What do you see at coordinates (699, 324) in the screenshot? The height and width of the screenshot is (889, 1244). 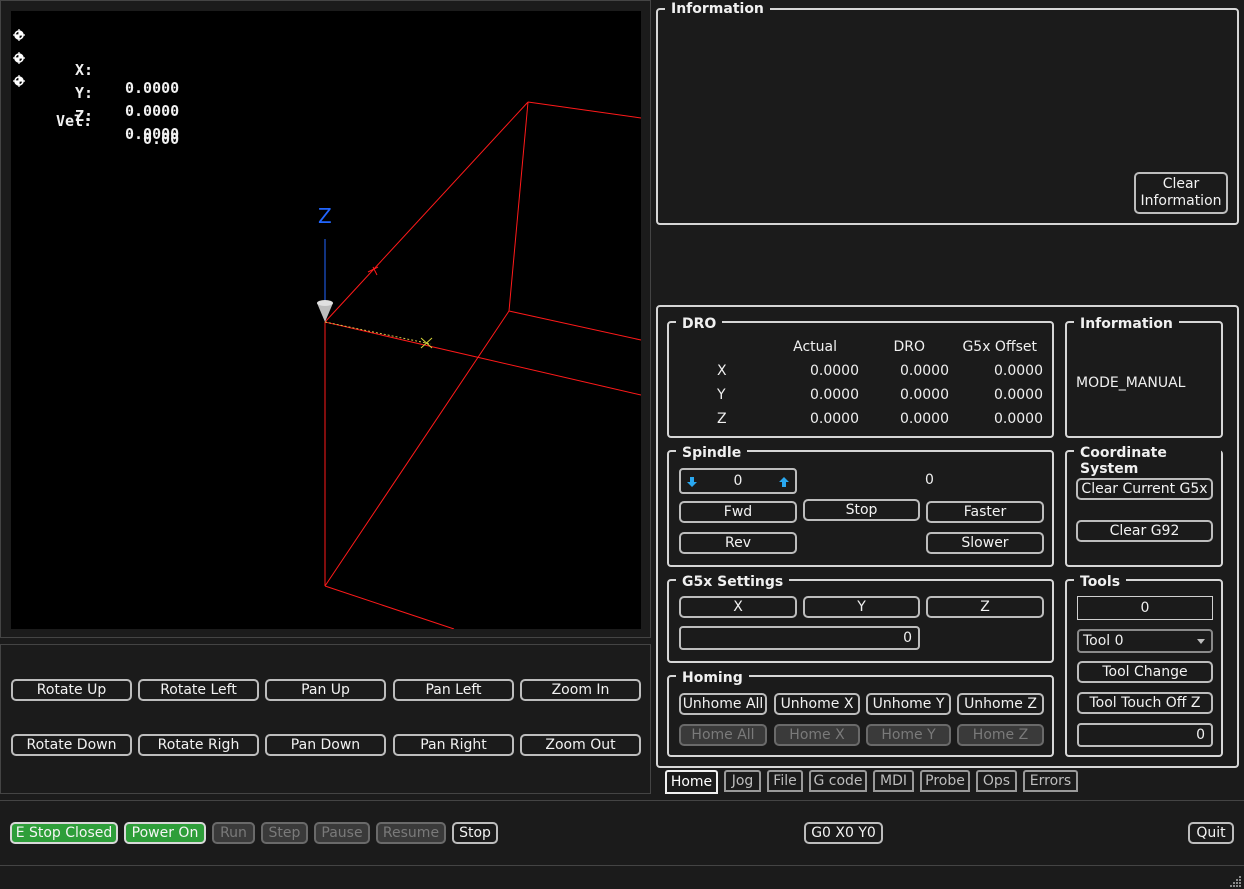 I see `dro-title: DRO` at bounding box center [699, 324].